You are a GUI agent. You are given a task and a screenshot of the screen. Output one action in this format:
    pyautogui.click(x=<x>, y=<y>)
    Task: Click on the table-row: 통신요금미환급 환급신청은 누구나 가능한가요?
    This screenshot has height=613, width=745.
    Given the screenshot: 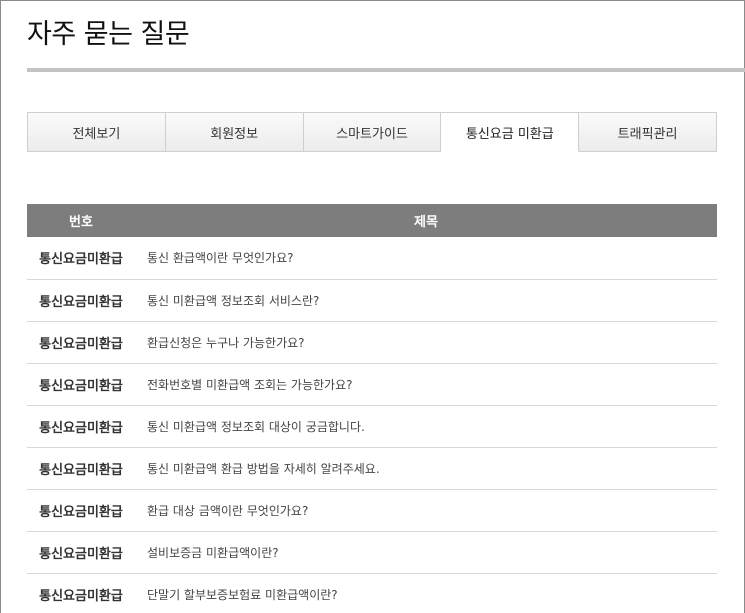 What is the action you would take?
    pyautogui.click(x=372, y=342)
    